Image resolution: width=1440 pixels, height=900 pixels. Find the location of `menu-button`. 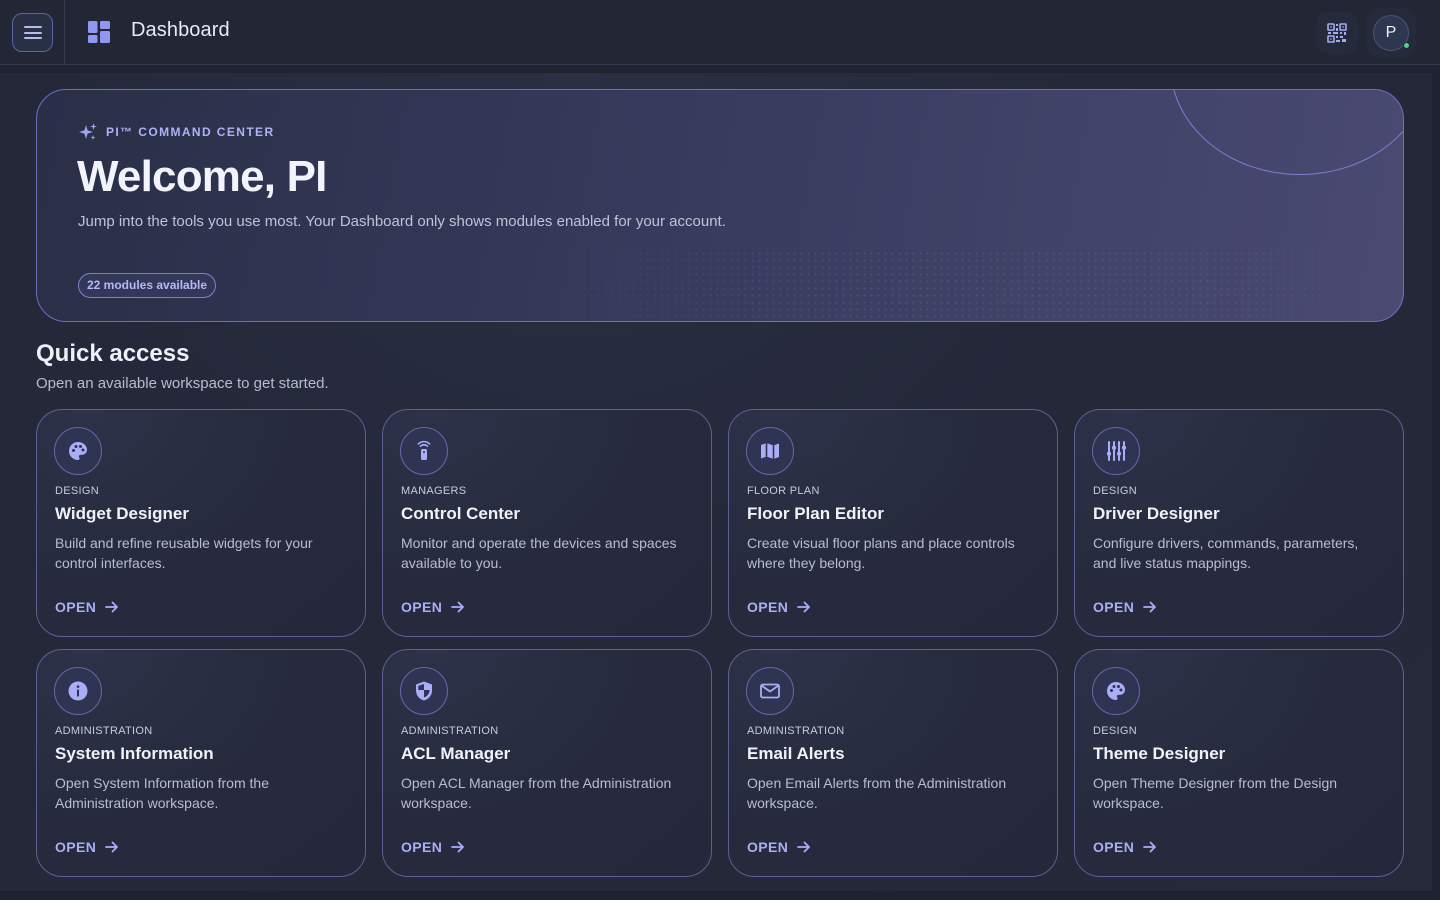

menu-button is located at coordinates (32, 32).